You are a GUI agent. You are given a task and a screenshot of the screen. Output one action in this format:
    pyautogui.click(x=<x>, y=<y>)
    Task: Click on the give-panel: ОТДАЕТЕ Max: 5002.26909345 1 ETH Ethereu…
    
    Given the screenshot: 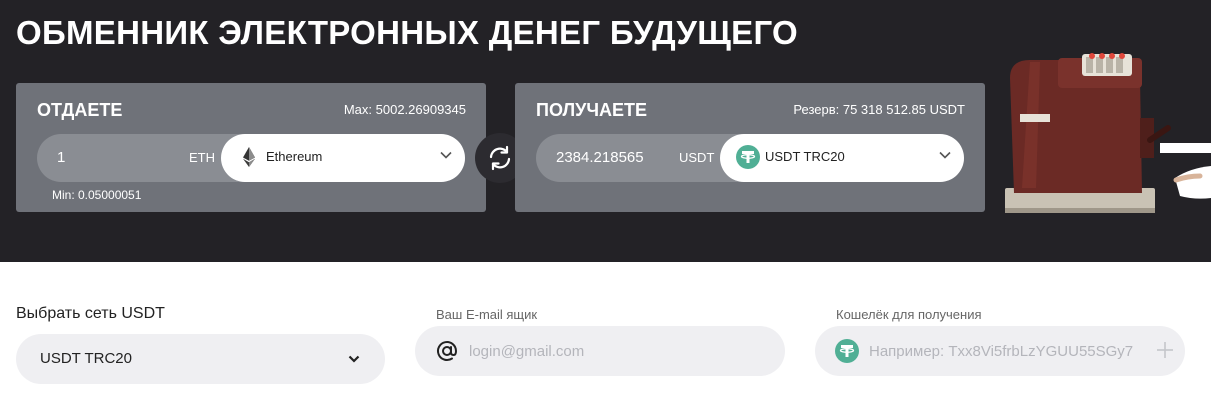 What is the action you would take?
    pyautogui.click(x=251, y=147)
    